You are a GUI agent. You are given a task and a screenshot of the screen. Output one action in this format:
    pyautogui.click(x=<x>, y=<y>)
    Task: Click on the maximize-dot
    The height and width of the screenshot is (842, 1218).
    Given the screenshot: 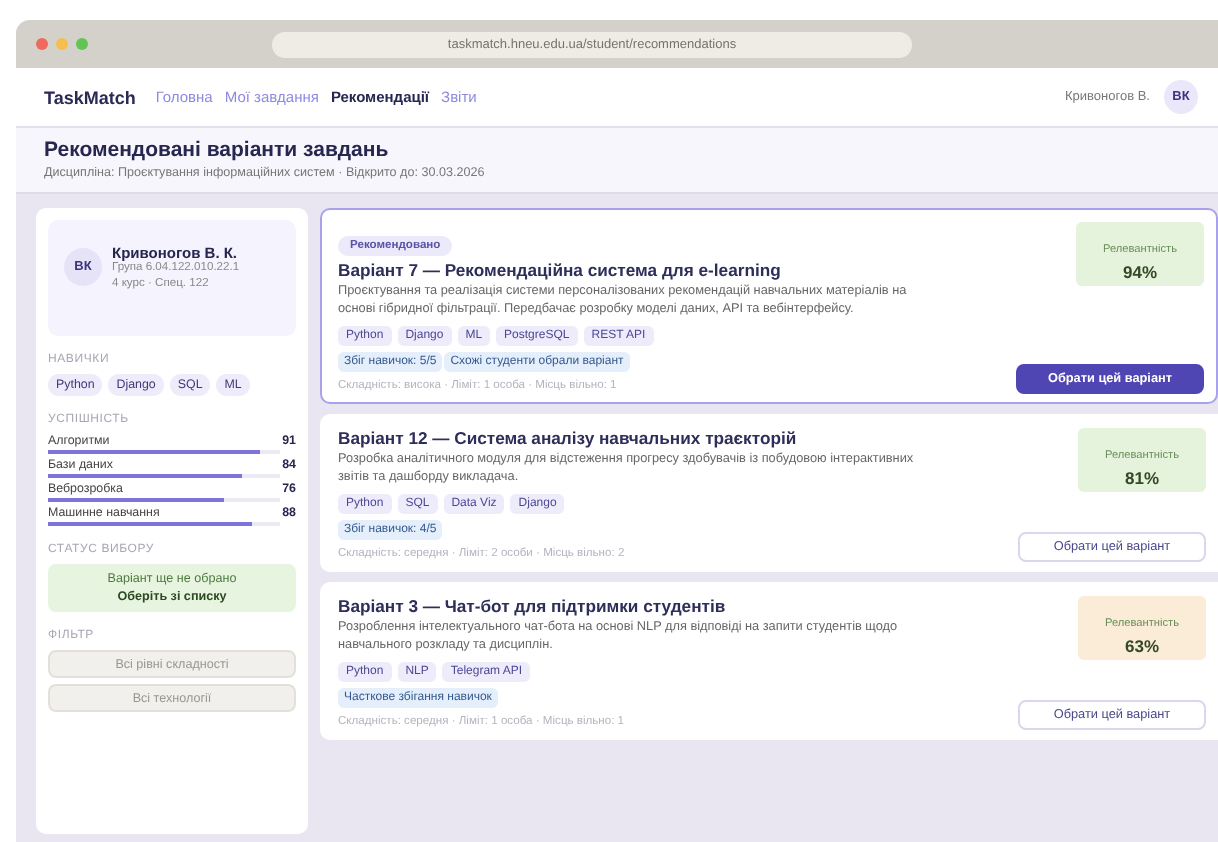 What is the action you would take?
    pyautogui.click(x=82, y=44)
    